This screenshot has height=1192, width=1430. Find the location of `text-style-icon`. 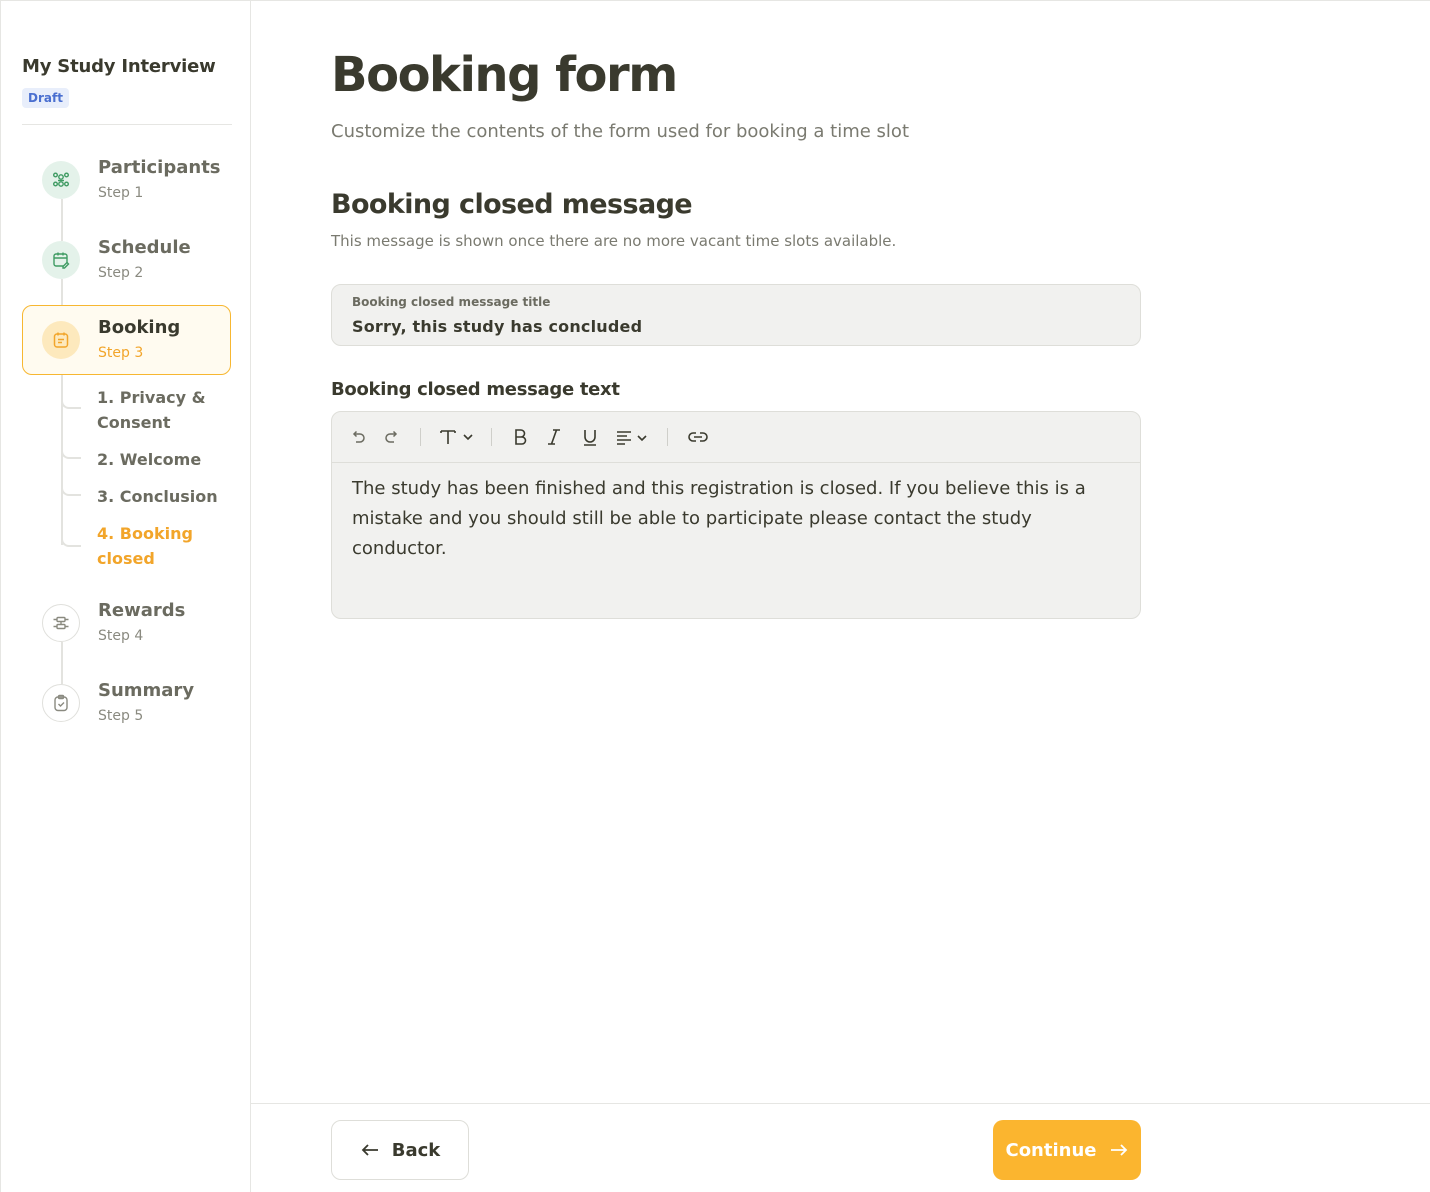

text-style-icon is located at coordinates (456, 437).